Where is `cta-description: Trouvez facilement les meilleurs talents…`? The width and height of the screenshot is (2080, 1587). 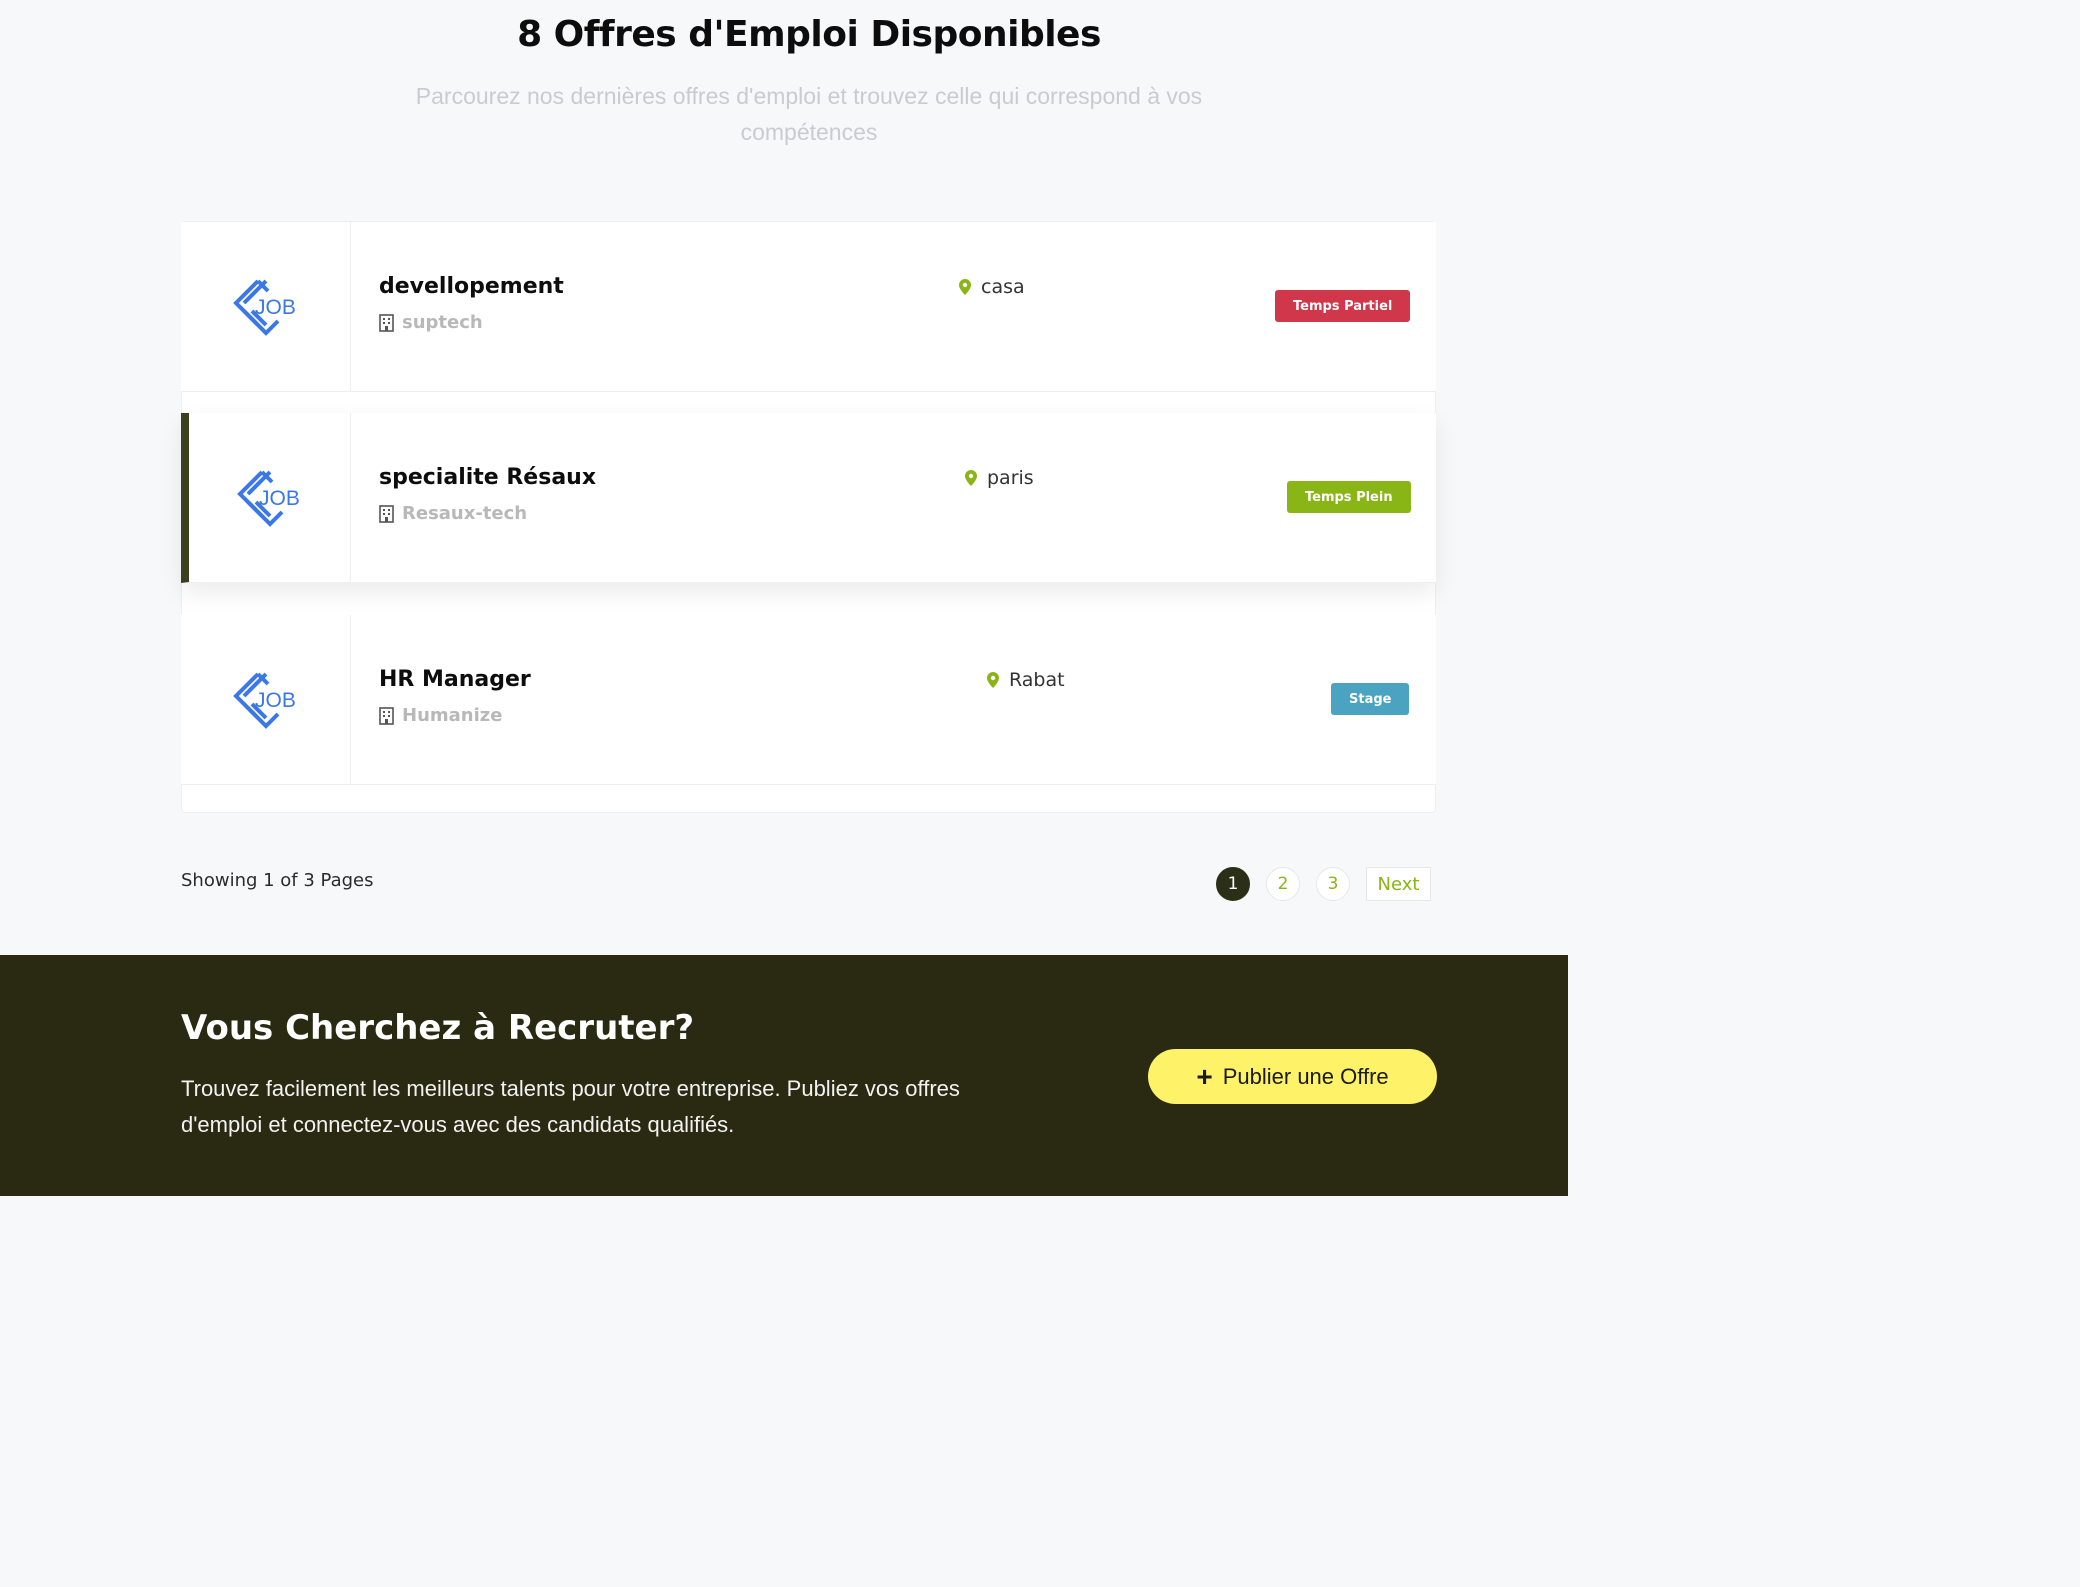
cta-description: Trouvez facilement les meilleurs talents… is located at coordinates (570, 1106).